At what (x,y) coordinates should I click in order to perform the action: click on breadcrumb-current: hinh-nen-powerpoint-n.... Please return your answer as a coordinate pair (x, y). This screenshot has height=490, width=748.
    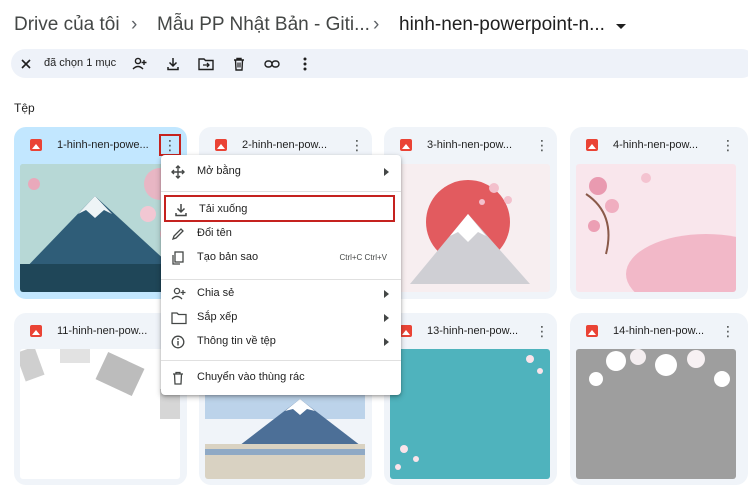
    Looking at the image, I should click on (502, 25).